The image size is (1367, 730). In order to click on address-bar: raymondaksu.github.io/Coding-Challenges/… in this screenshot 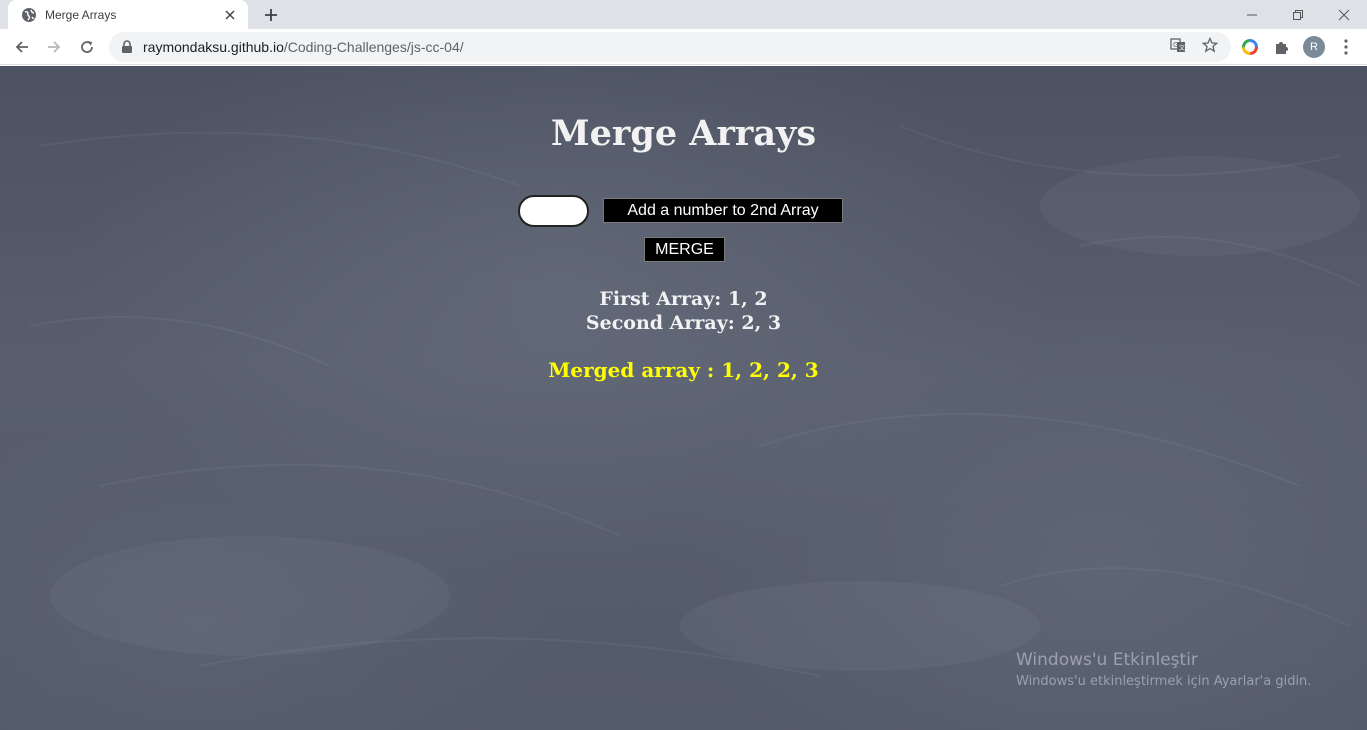, I will do `click(670, 47)`.